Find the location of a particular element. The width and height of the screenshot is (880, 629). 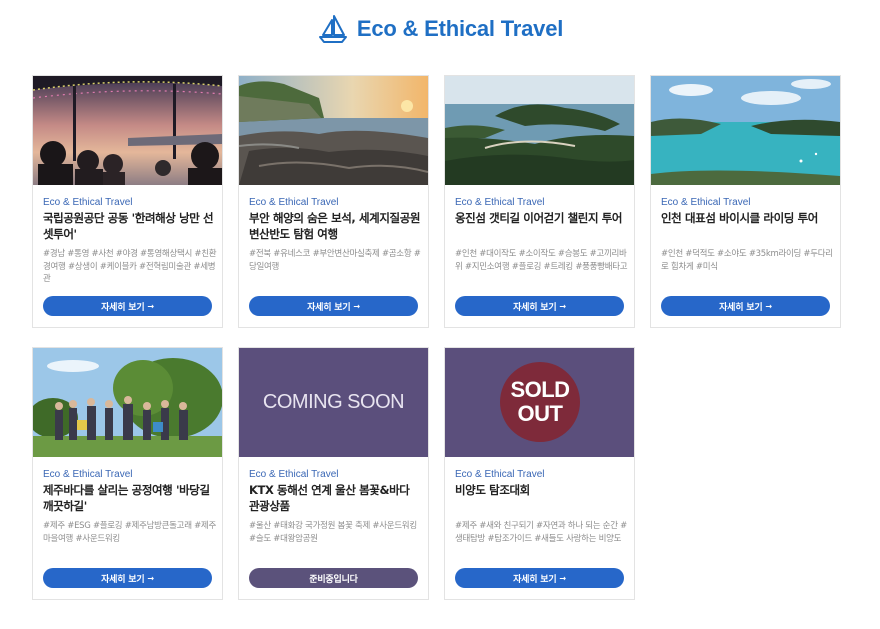

tour-image-group-tree is located at coordinates (127, 402).